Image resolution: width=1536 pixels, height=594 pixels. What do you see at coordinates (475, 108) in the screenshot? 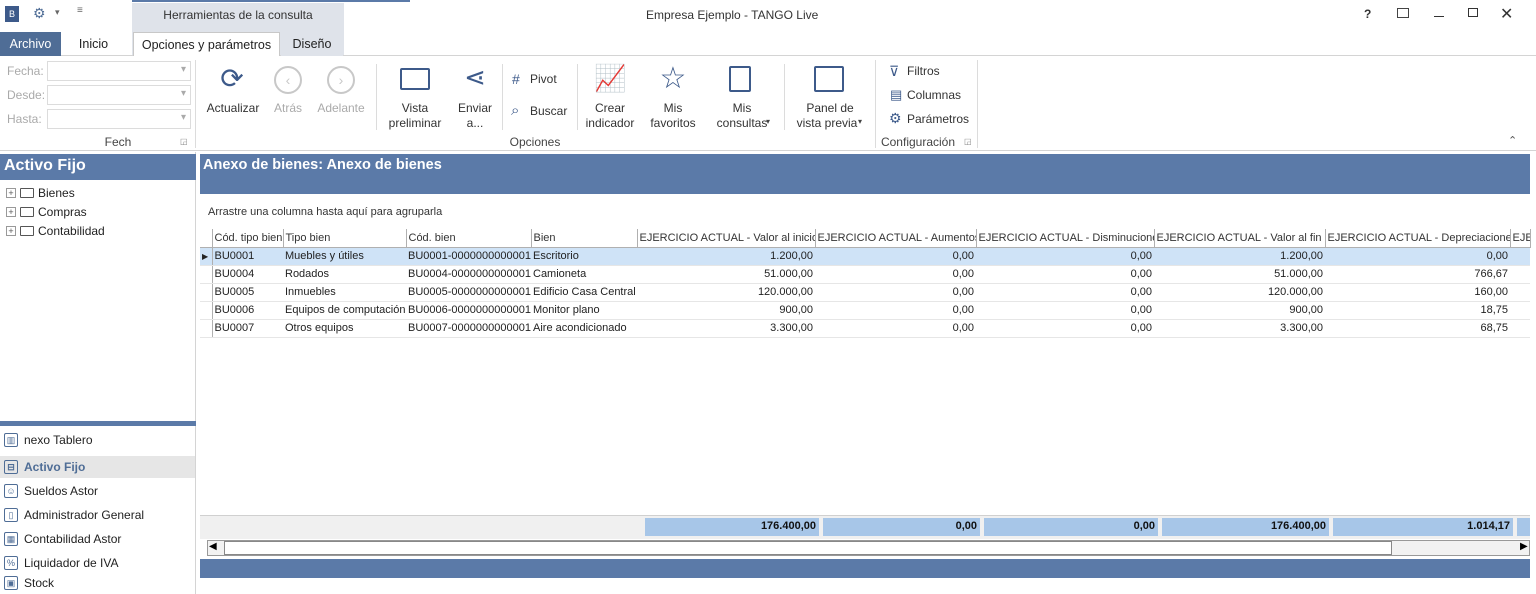
I see `enviar-line1: Enviar` at bounding box center [475, 108].